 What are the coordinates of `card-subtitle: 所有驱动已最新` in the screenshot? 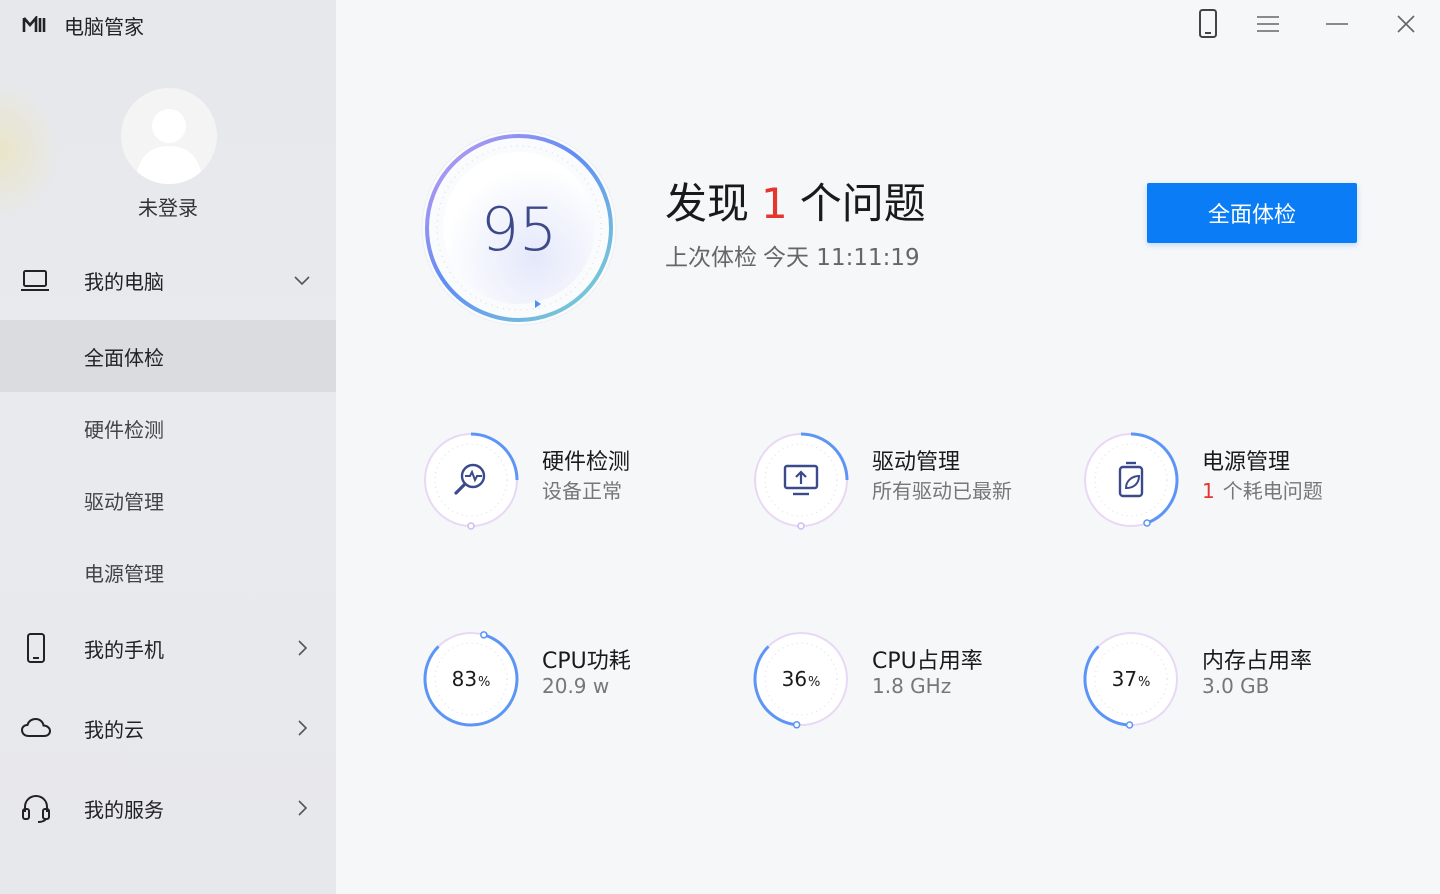 It's located at (942, 491).